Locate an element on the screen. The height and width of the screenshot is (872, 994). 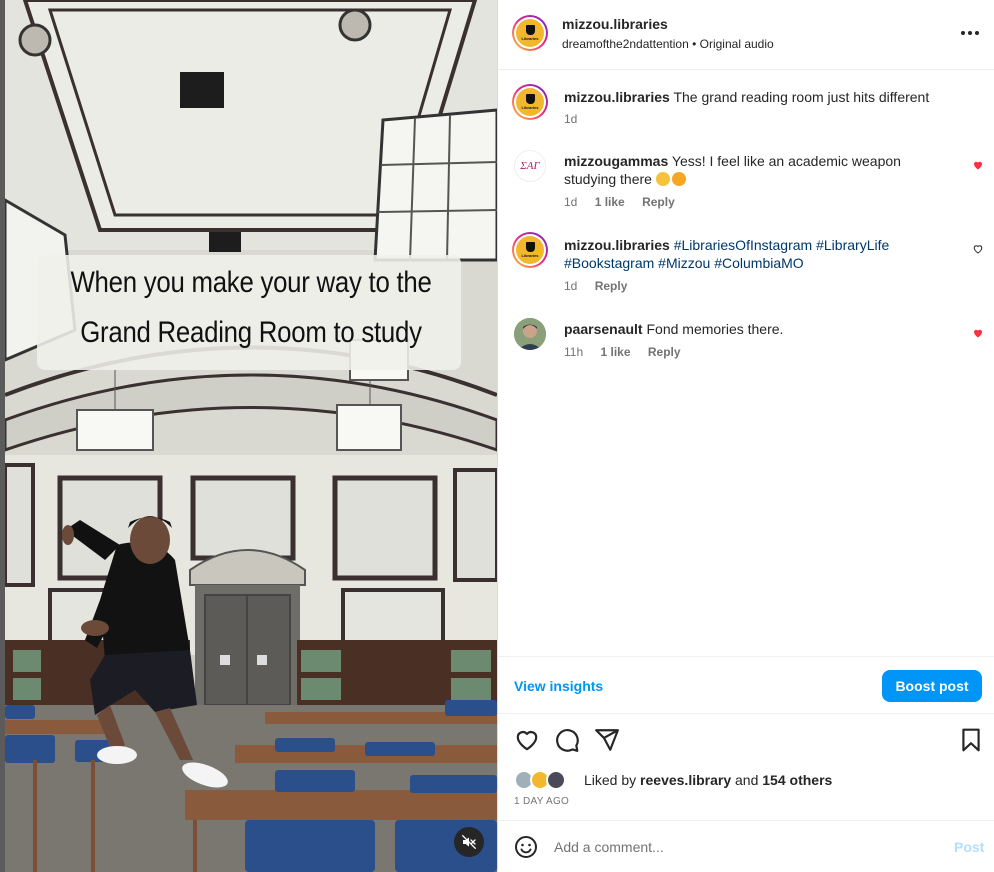
hashtag-link: #LibraryLife is located at coordinates (852, 245).